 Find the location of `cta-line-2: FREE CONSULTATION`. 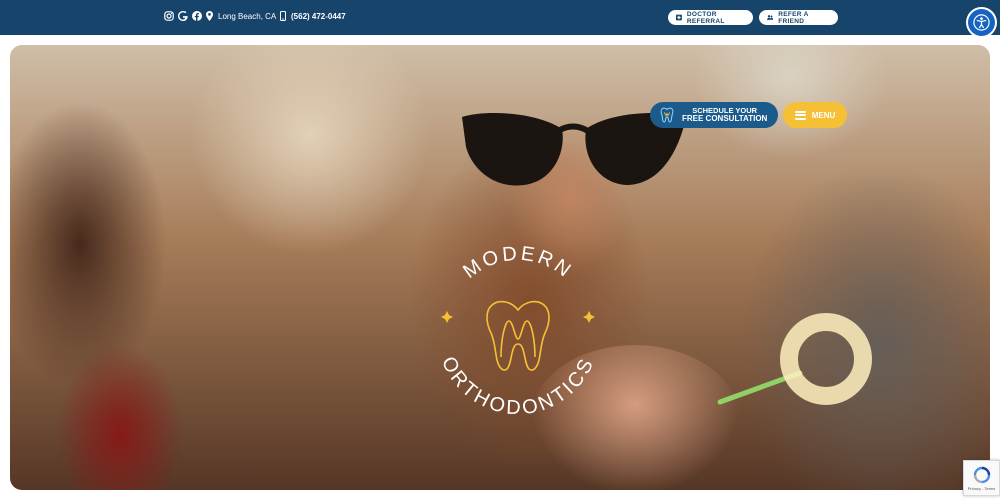

cta-line-2: FREE CONSULTATION is located at coordinates (725, 118).